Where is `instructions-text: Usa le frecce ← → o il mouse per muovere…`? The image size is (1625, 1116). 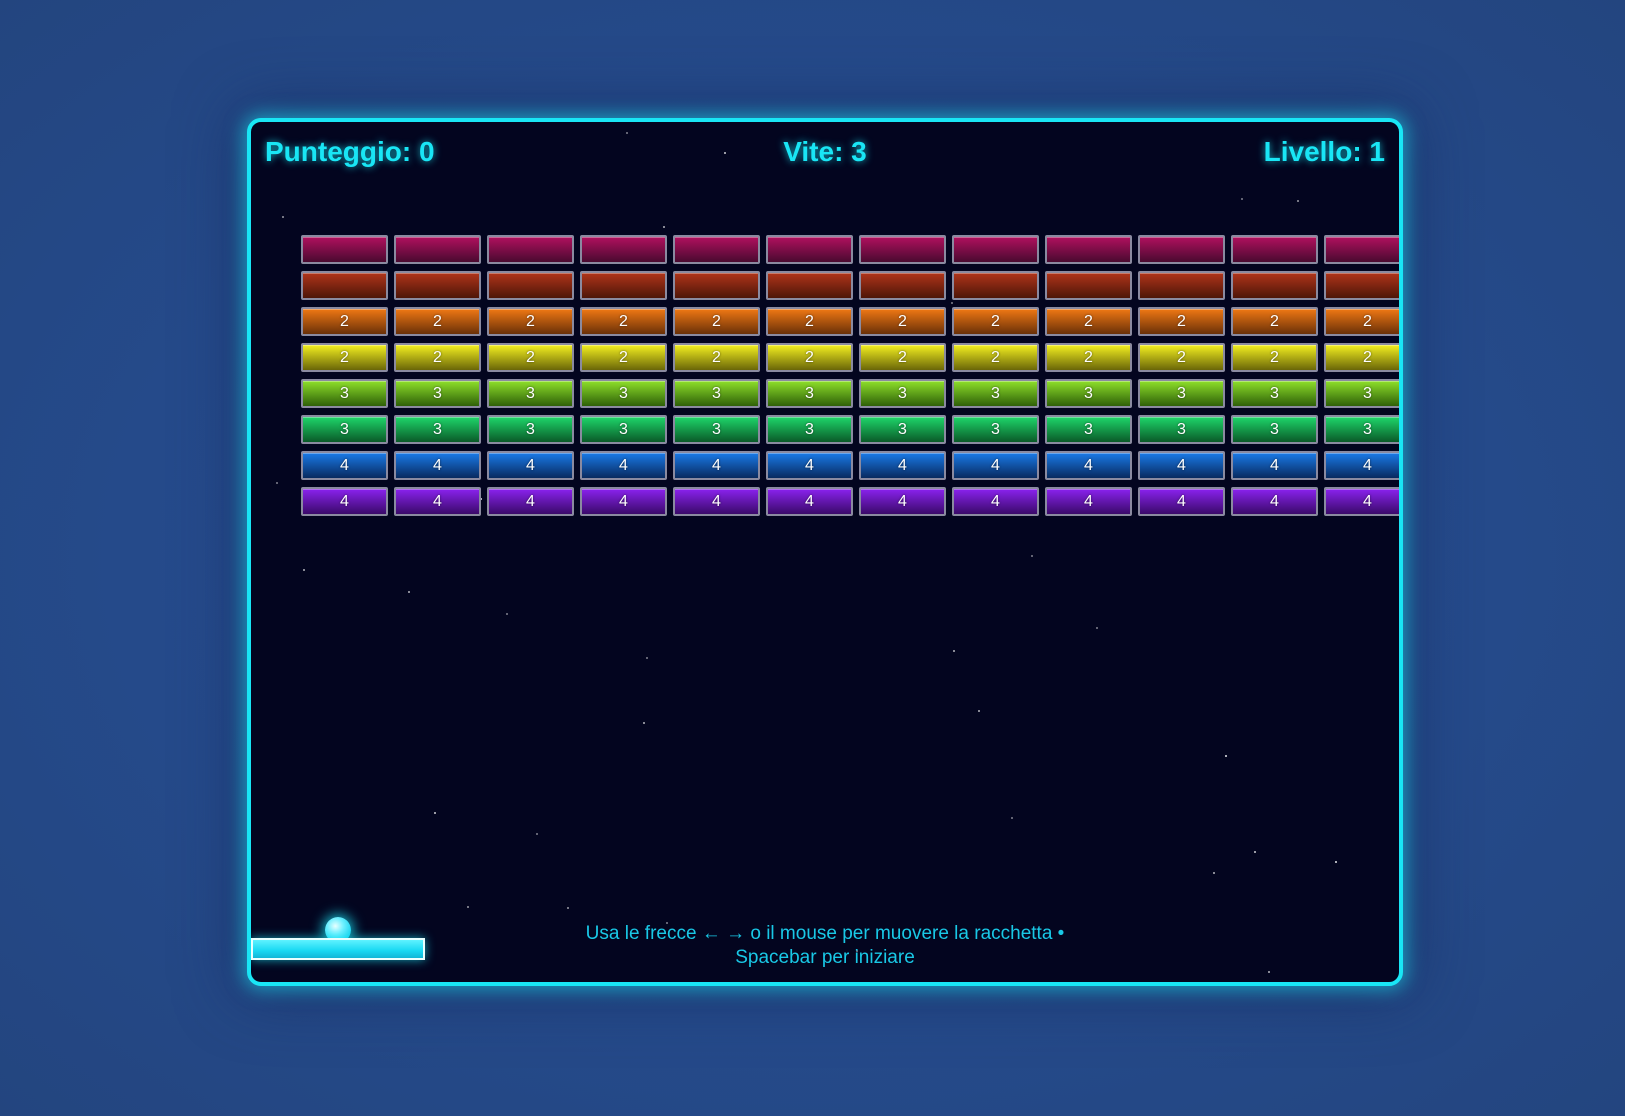
instructions-text: Usa le frecce ← → o il mouse per muovere… is located at coordinates (825, 945).